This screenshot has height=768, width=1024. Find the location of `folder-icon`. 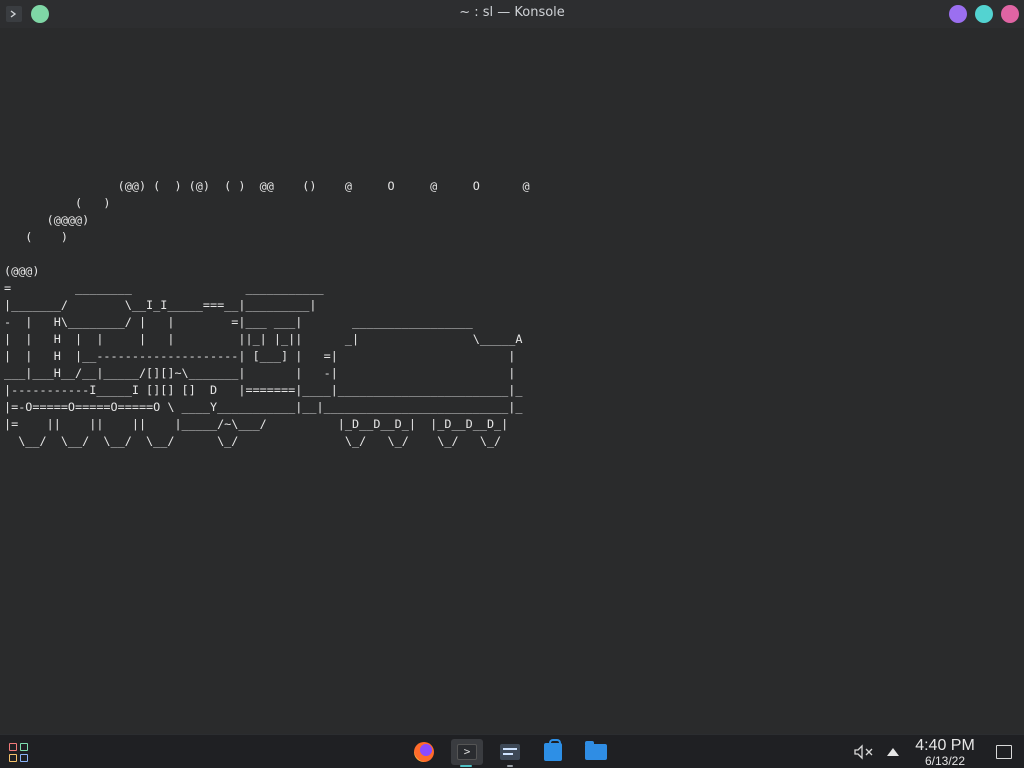

folder-icon is located at coordinates (596, 750).